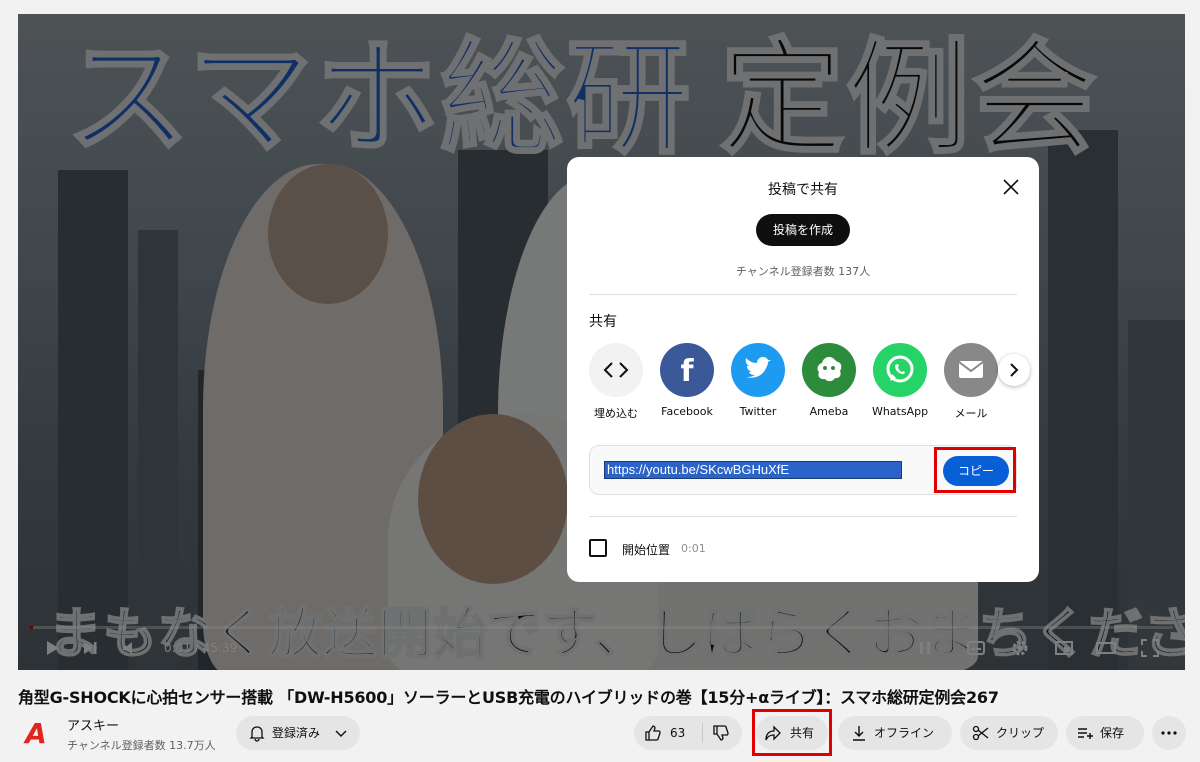 Image resolution: width=1200 pixels, height=762 pixels. I want to click on subscribed-label: 登録済み, so click(296, 733).